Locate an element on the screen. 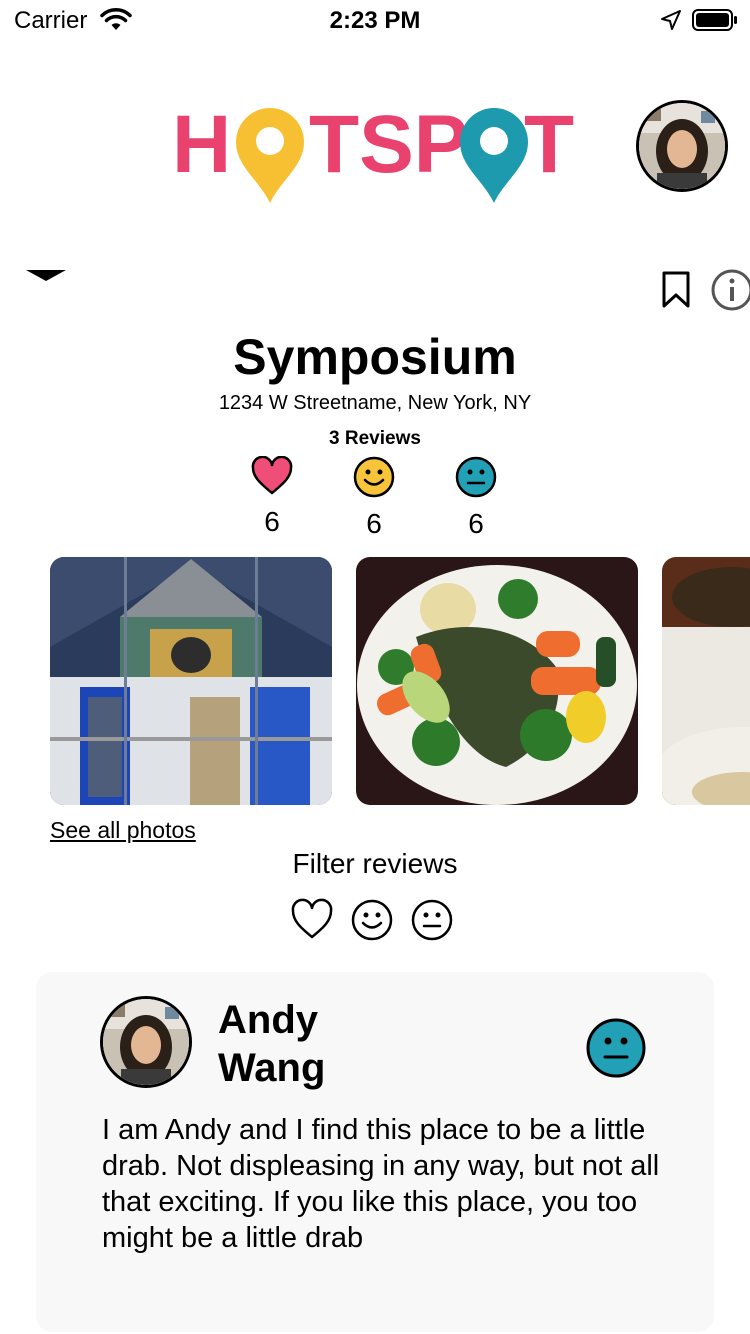 This screenshot has height=1334, width=750. smile-stat: 6 is located at coordinates (374, 498).